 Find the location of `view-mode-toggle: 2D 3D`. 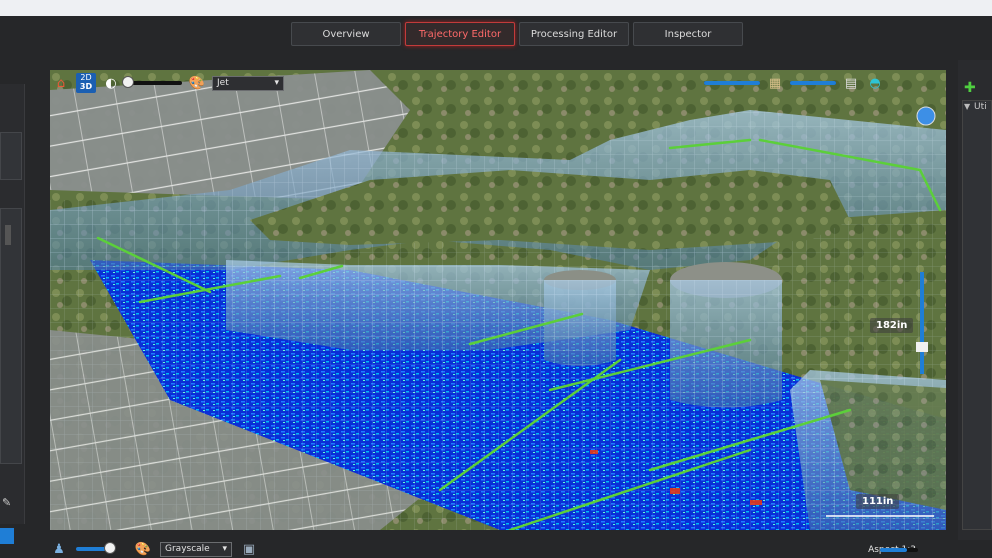

view-mode-toggle: 2D 3D is located at coordinates (86, 83).